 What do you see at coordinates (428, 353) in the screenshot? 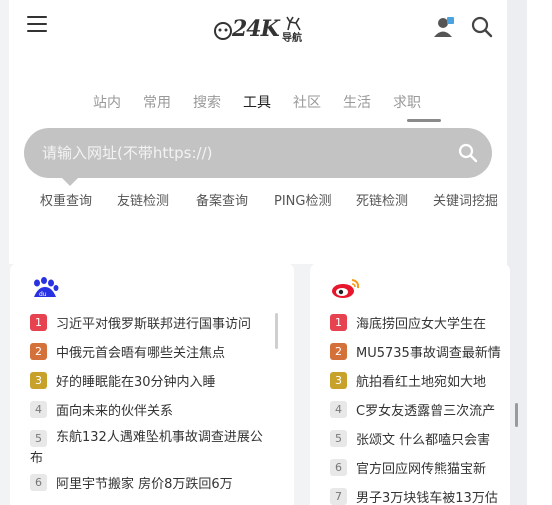
I see `hot-item-title: MU5735事故调查最新情` at bounding box center [428, 353].